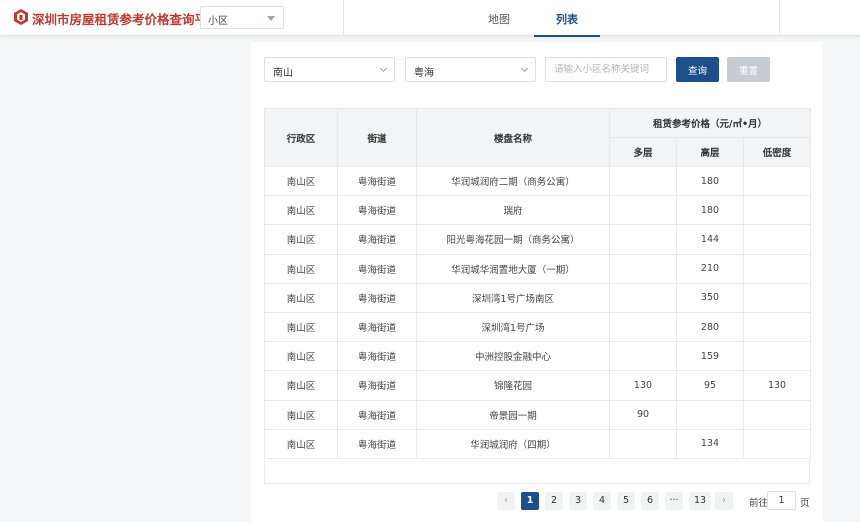 The height and width of the screenshot is (522, 860). What do you see at coordinates (301, 137) in the screenshot?
I see `col-header-district: 行政区` at bounding box center [301, 137].